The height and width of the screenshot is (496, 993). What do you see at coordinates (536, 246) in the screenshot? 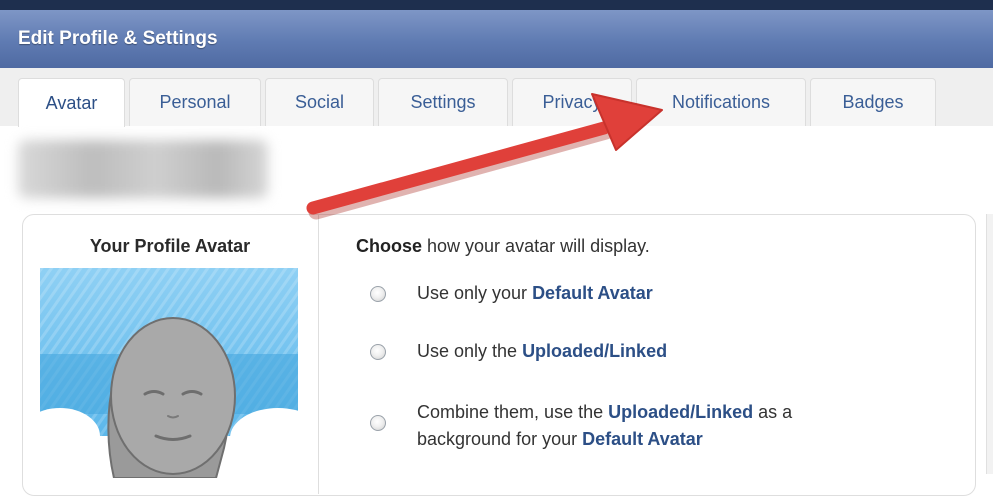
I see `choose-rest: how your avatar will display.` at bounding box center [536, 246].